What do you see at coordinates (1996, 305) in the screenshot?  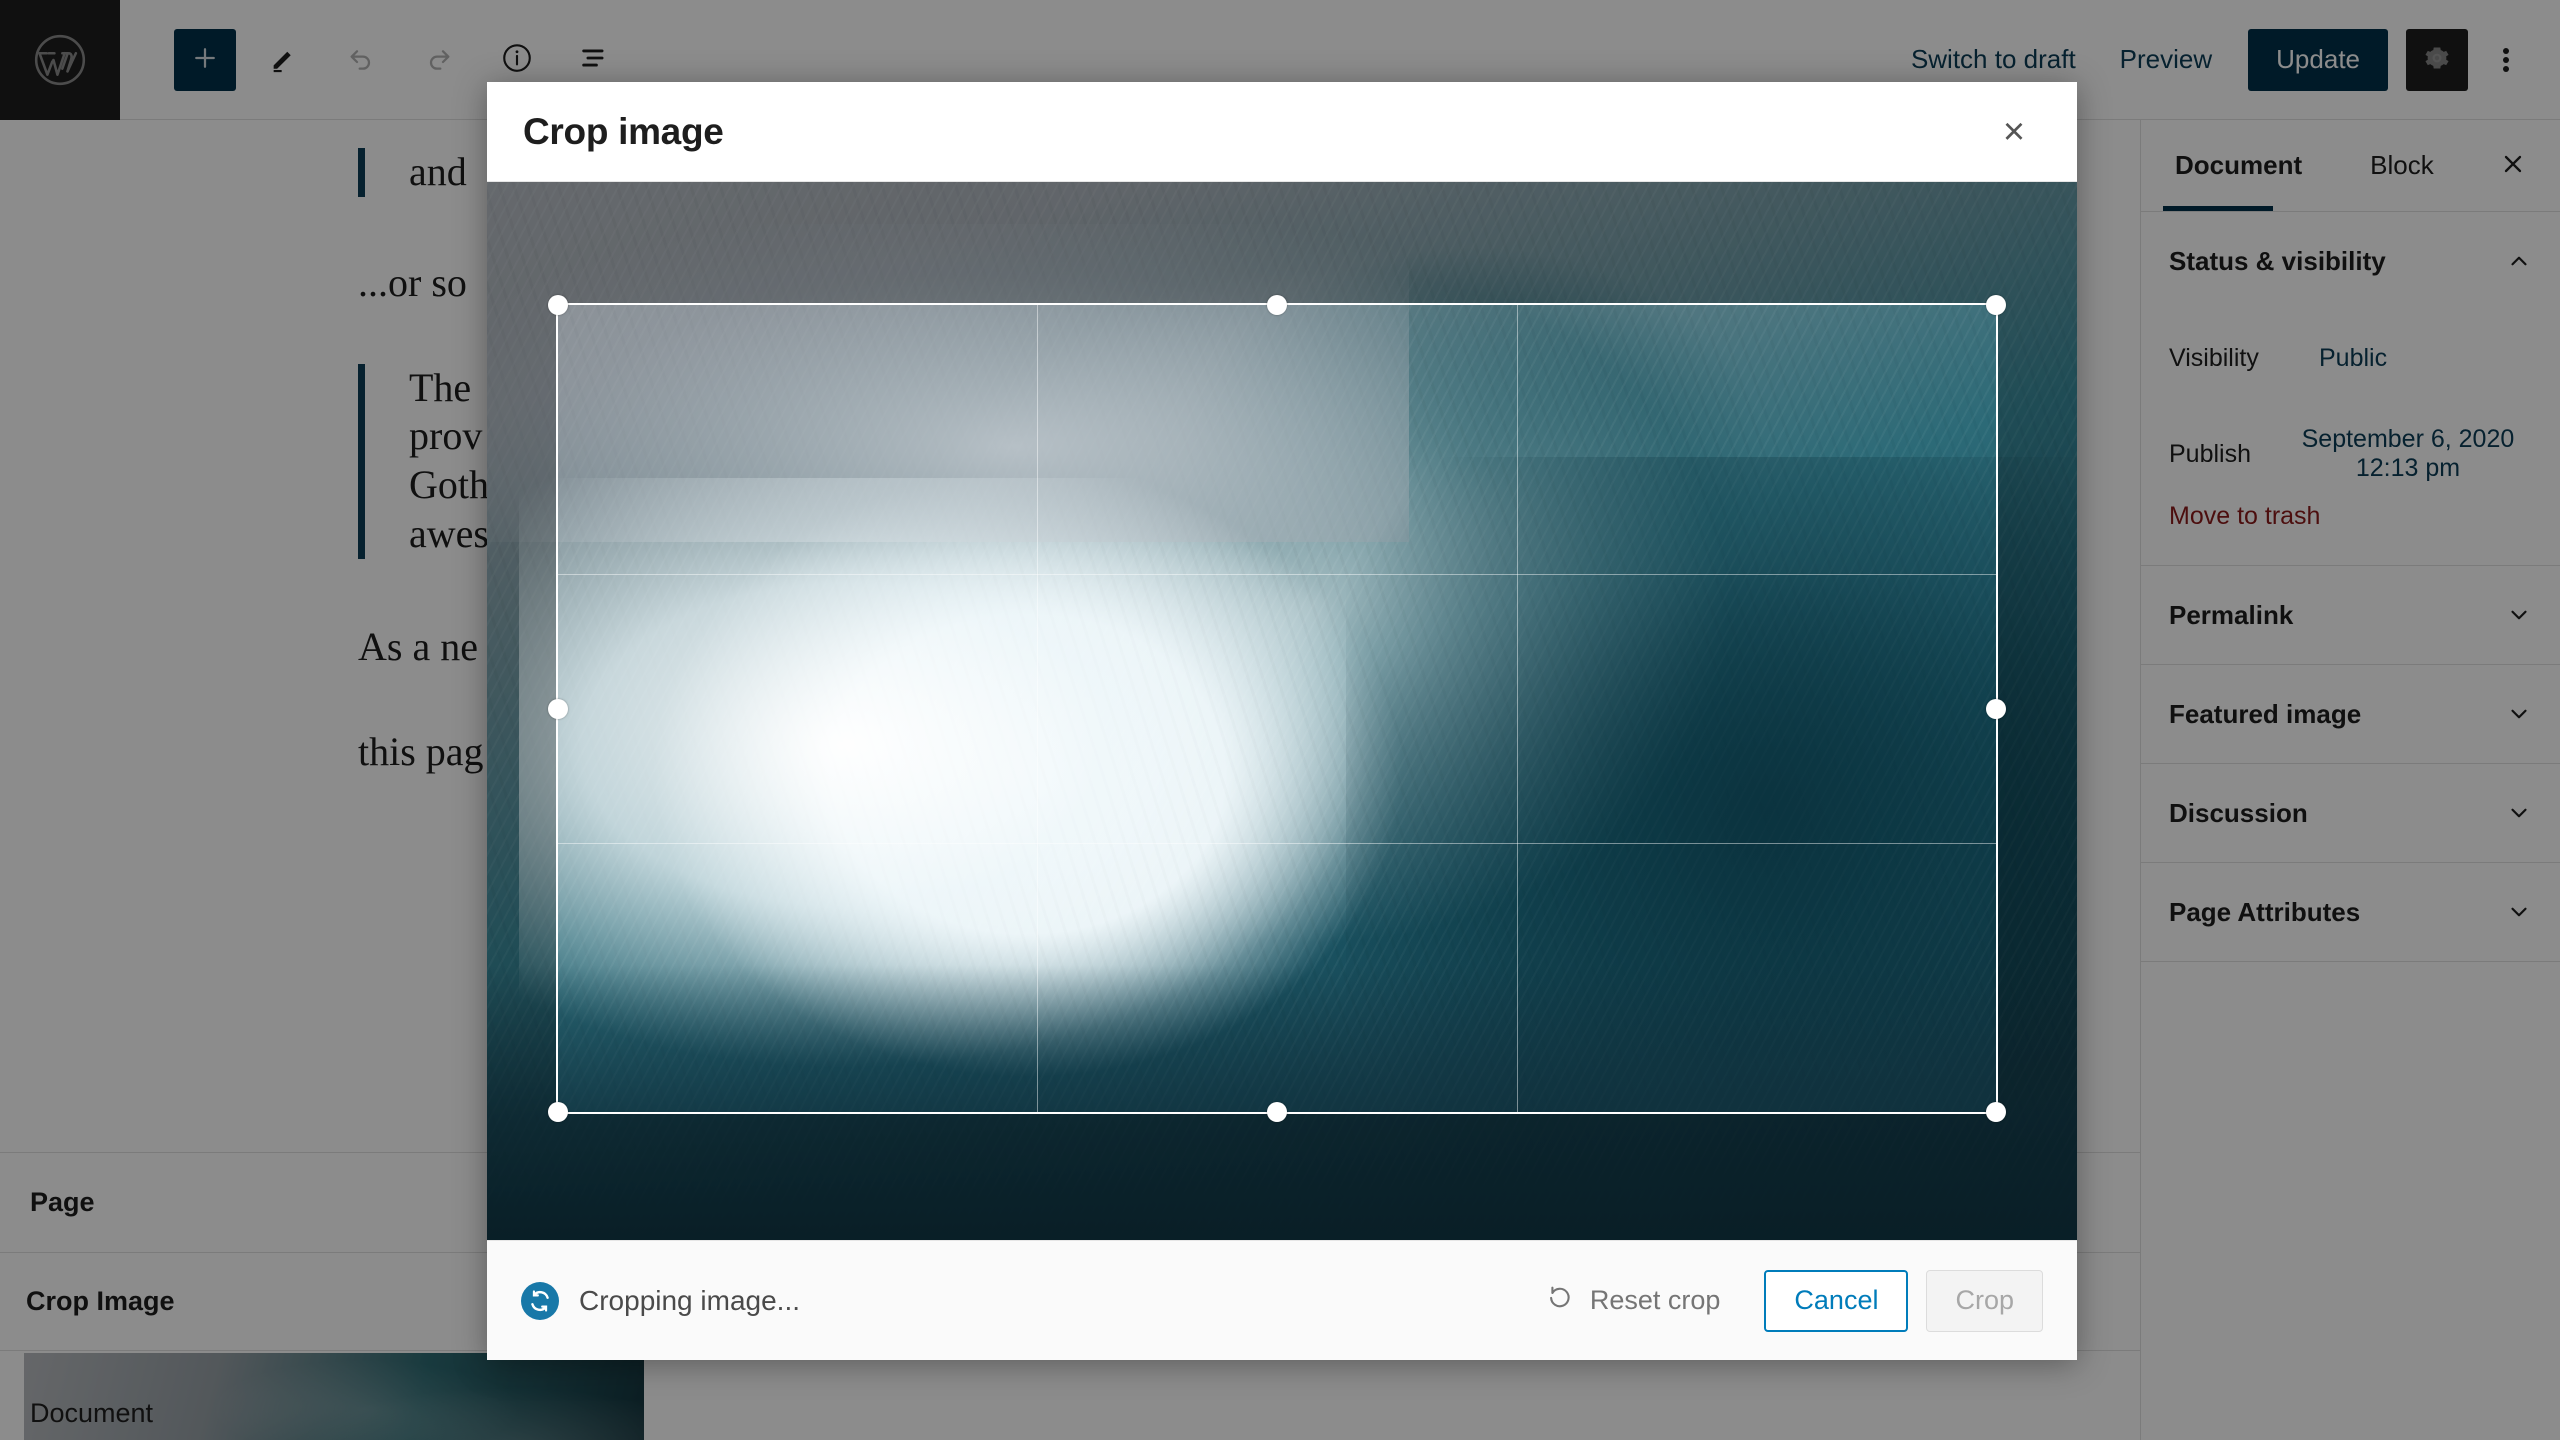 I see `handle-top-right` at bounding box center [1996, 305].